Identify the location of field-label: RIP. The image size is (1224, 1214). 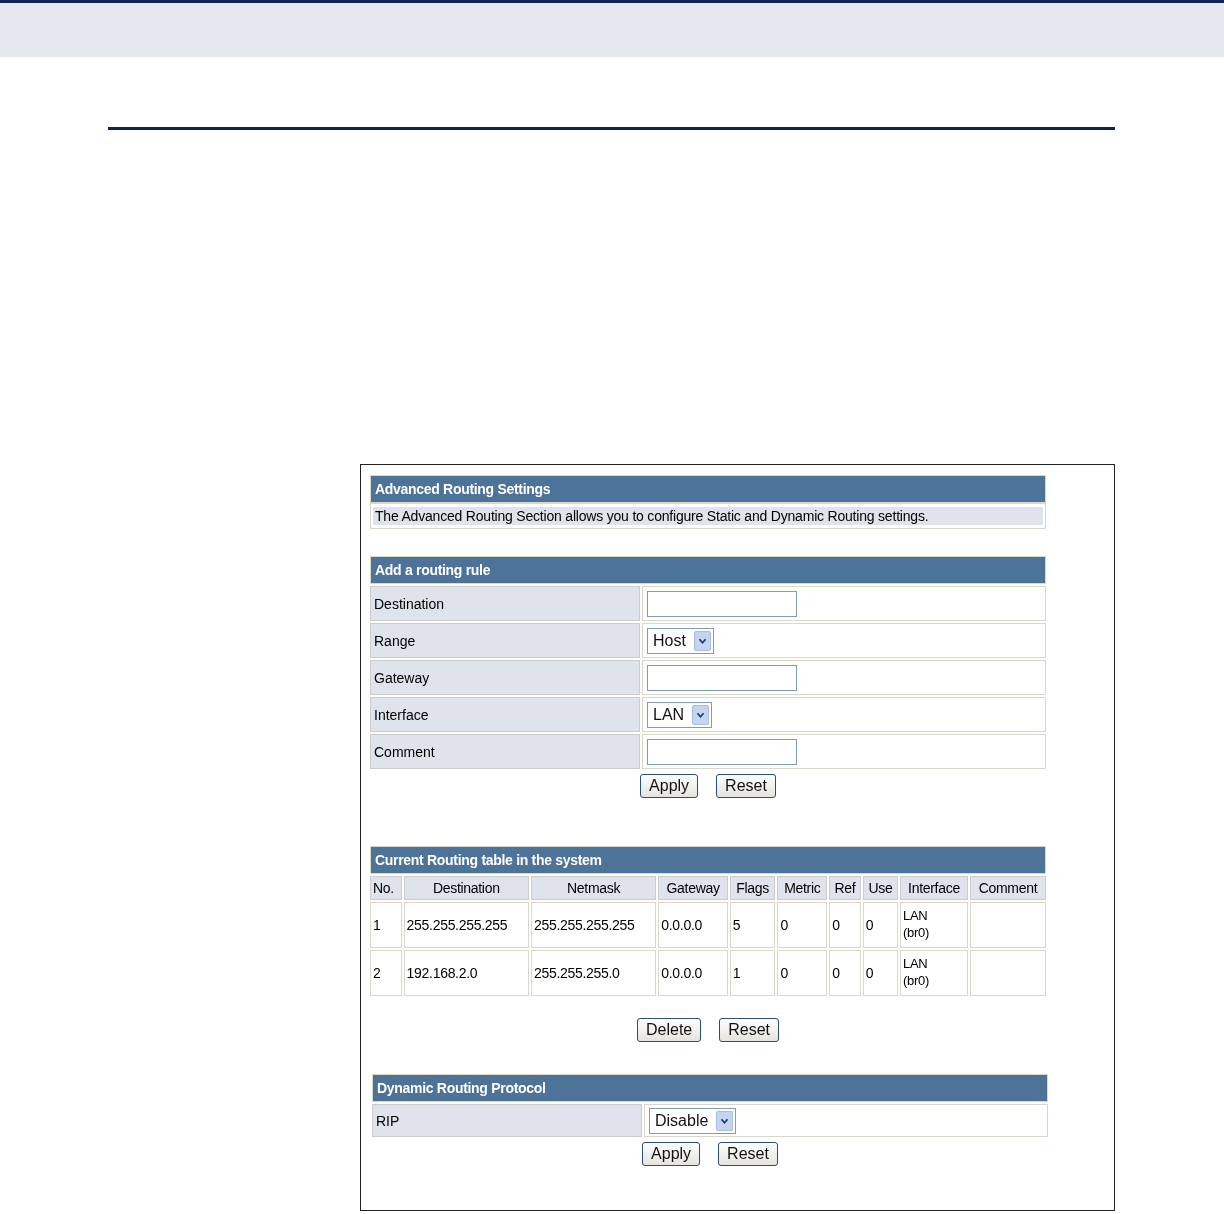
(507, 1120).